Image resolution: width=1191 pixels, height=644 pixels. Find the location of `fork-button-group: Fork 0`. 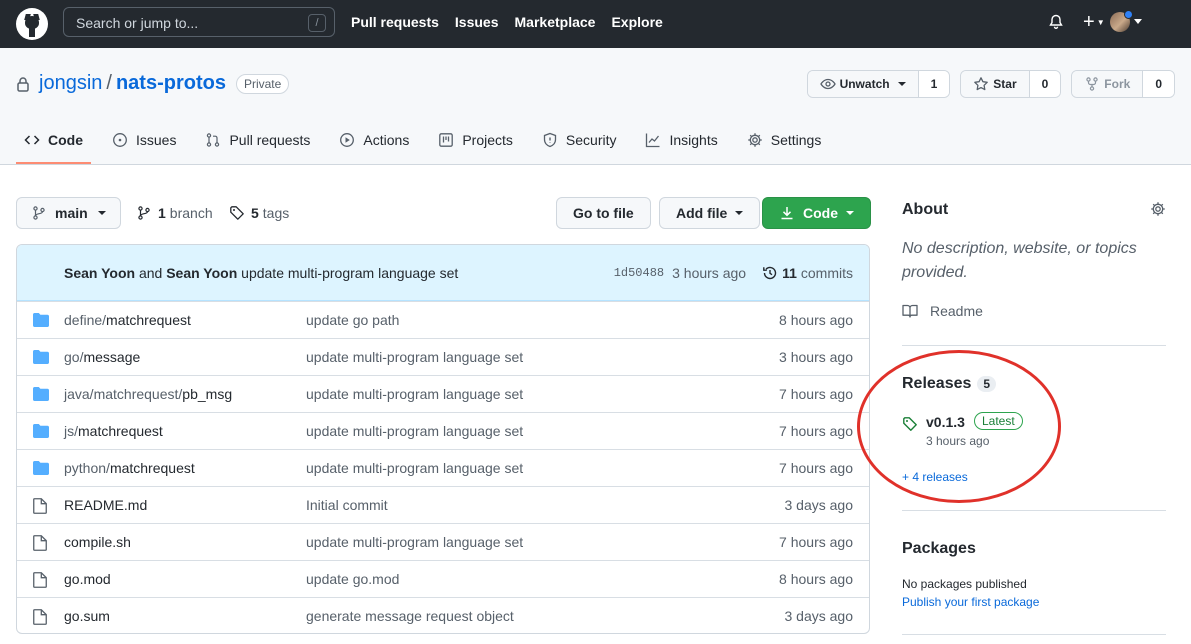

fork-button-group: Fork 0 is located at coordinates (1123, 84).